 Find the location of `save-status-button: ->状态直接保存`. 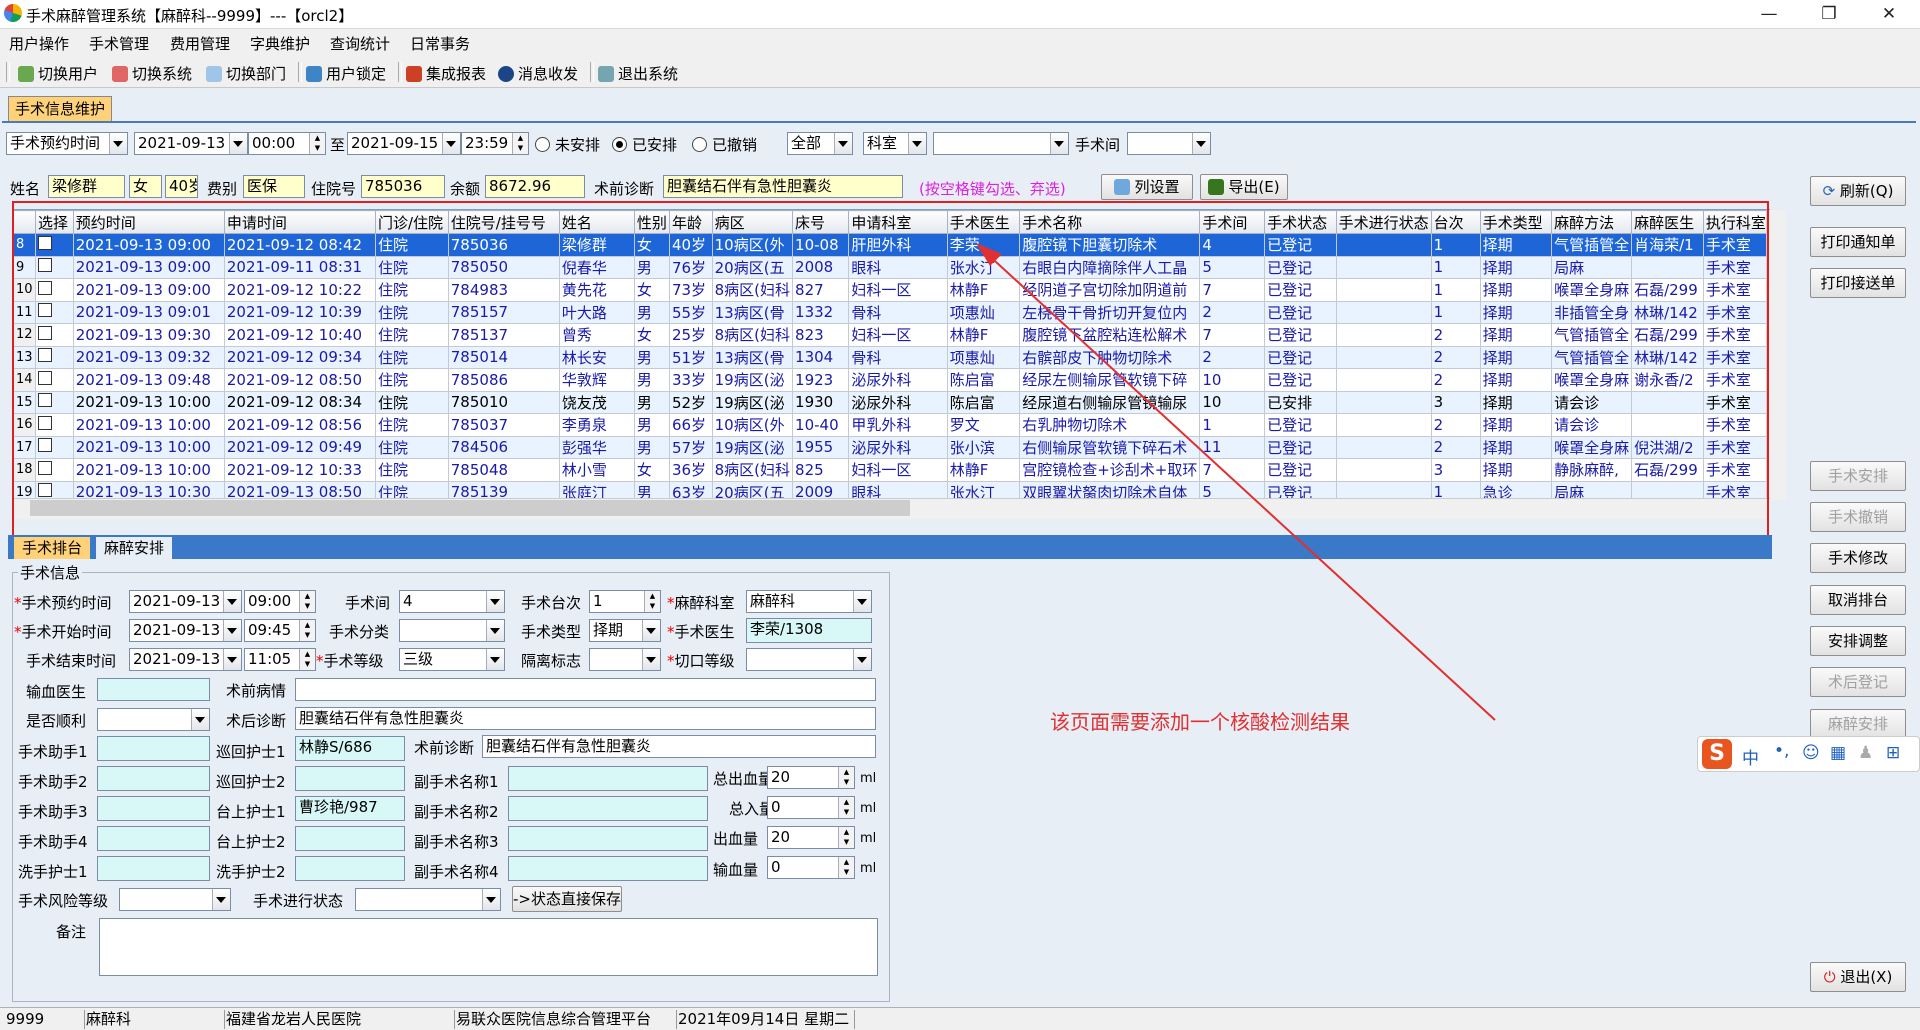

save-status-button: ->状态直接保存 is located at coordinates (567, 899).